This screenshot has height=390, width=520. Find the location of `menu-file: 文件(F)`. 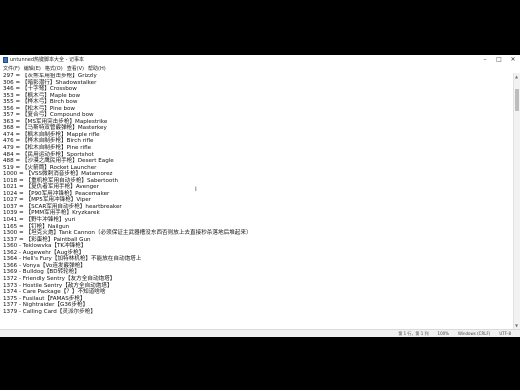

menu-file: 文件(F) is located at coordinates (11, 68).